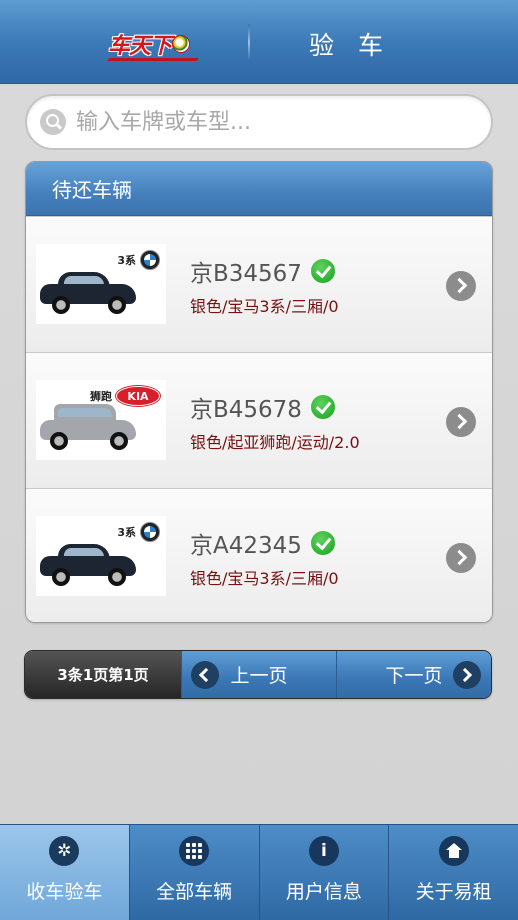 The image size is (518, 920). What do you see at coordinates (276, 122) in the screenshot?
I see `search-input` at bounding box center [276, 122].